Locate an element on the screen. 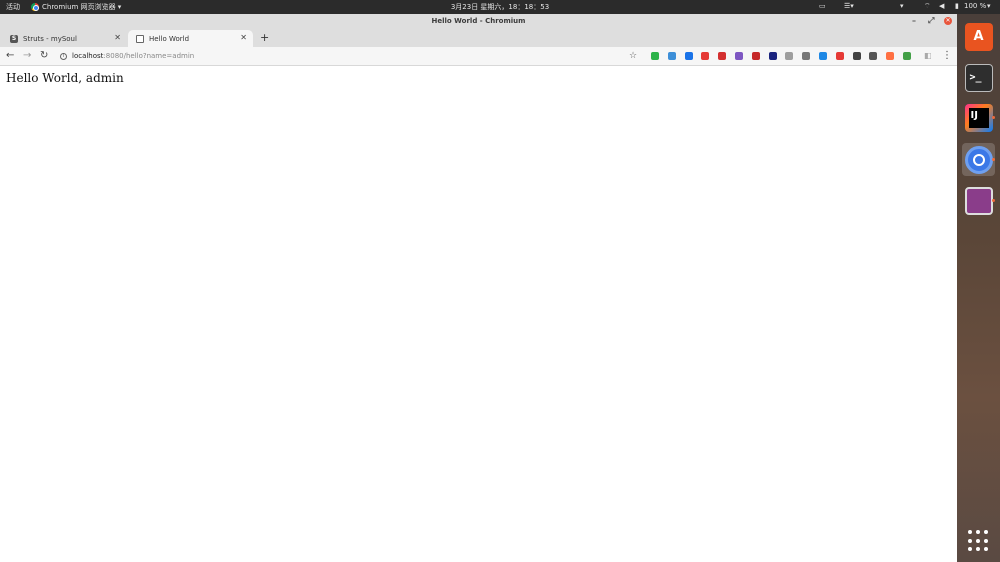 The height and width of the screenshot is (562, 1000). dock-remote-desktop is located at coordinates (978, 200).